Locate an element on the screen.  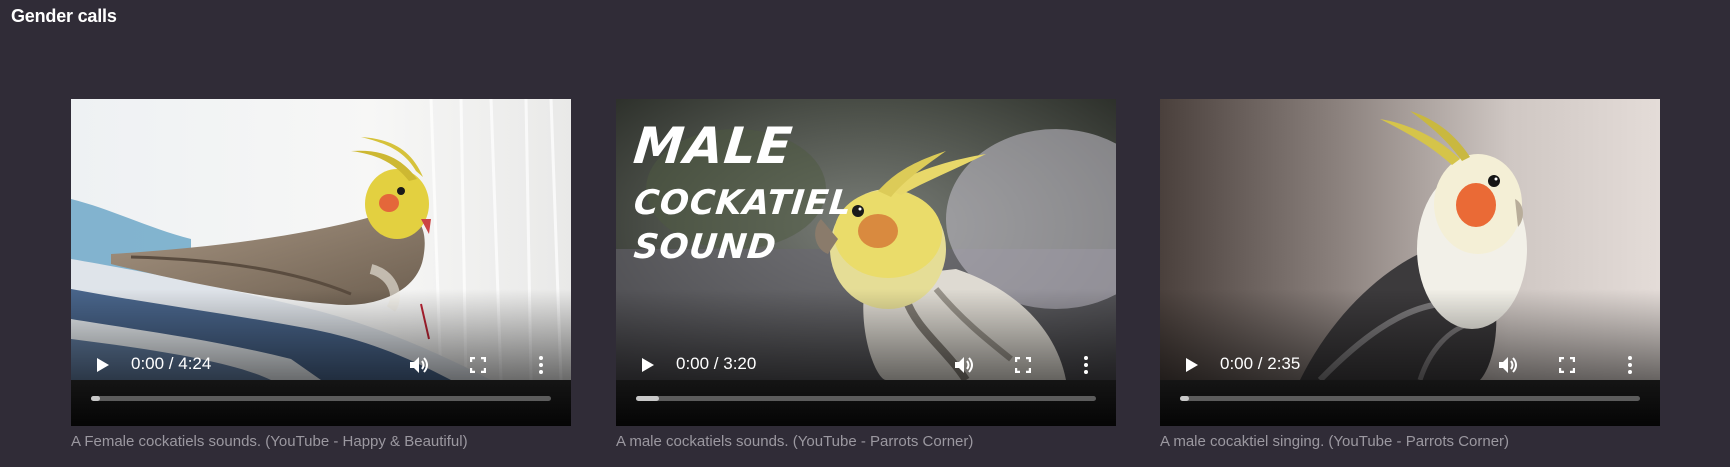
video-controls: 0:00 / 3:20 is located at coordinates (866, 364).